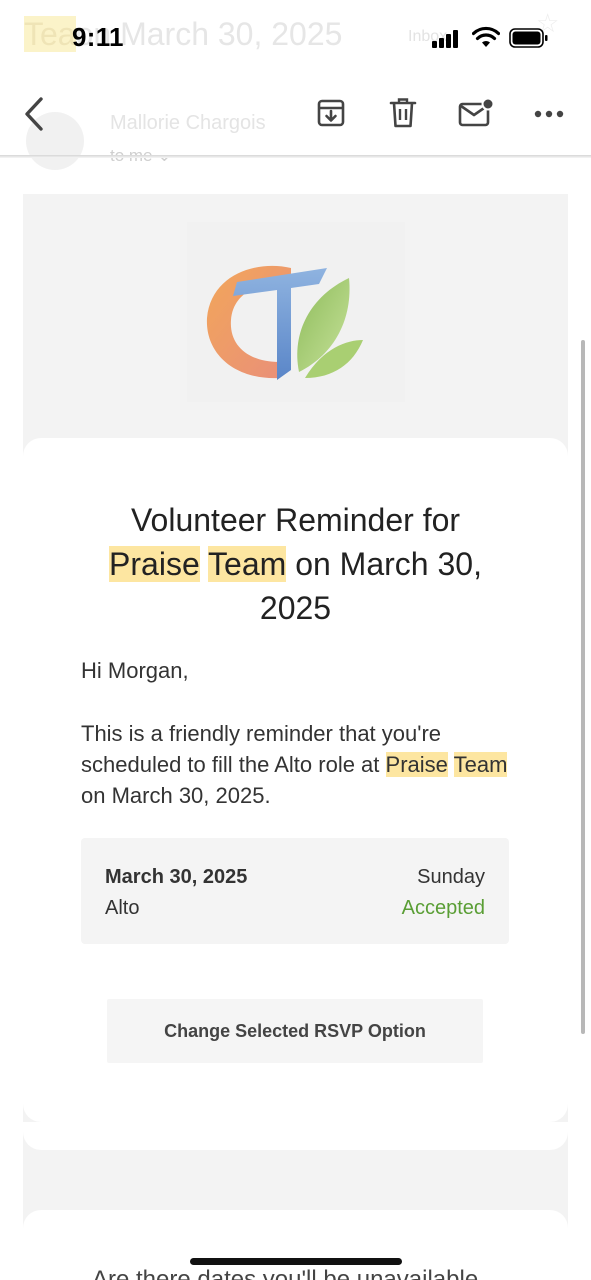 Image resolution: width=591 pixels, height=1280 pixels. I want to click on rsvp-status-badge: Accepted, so click(443, 908).